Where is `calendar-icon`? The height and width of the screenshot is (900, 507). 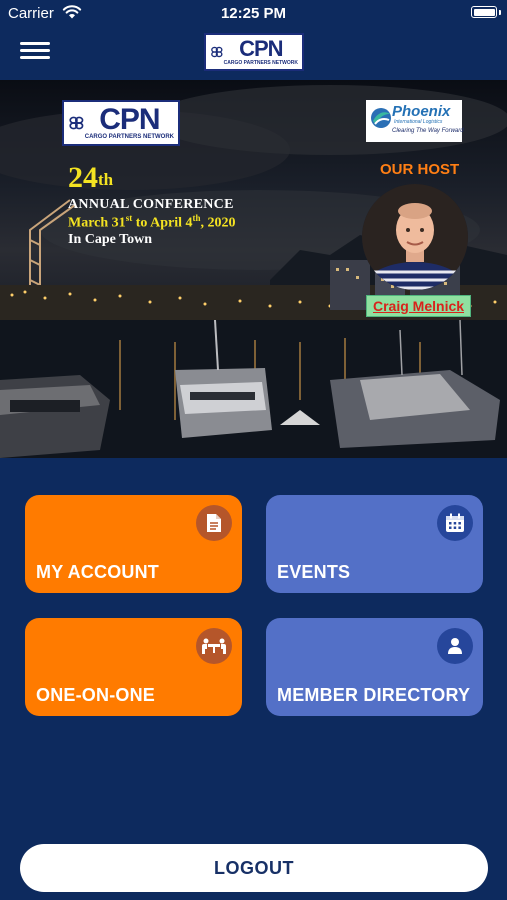
calendar-icon is located at coordinates (455, 523).